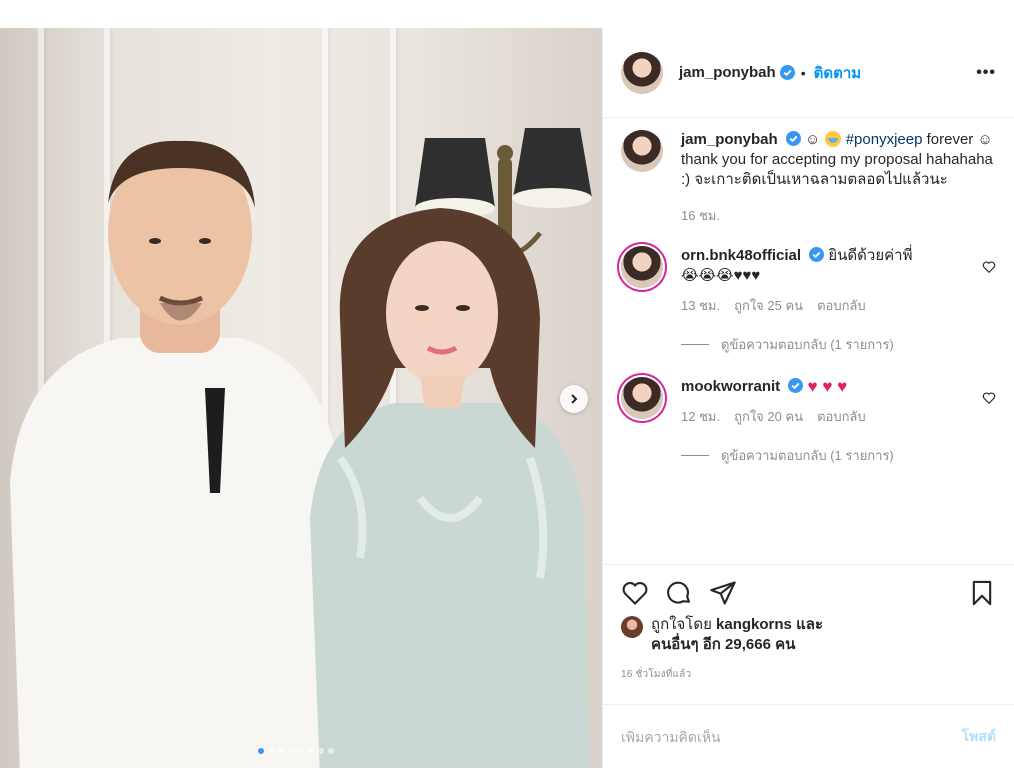 The image size is (1014, 777). I want to click on author-info: jam_ponybah • ติดตาม, so click(770, 73).